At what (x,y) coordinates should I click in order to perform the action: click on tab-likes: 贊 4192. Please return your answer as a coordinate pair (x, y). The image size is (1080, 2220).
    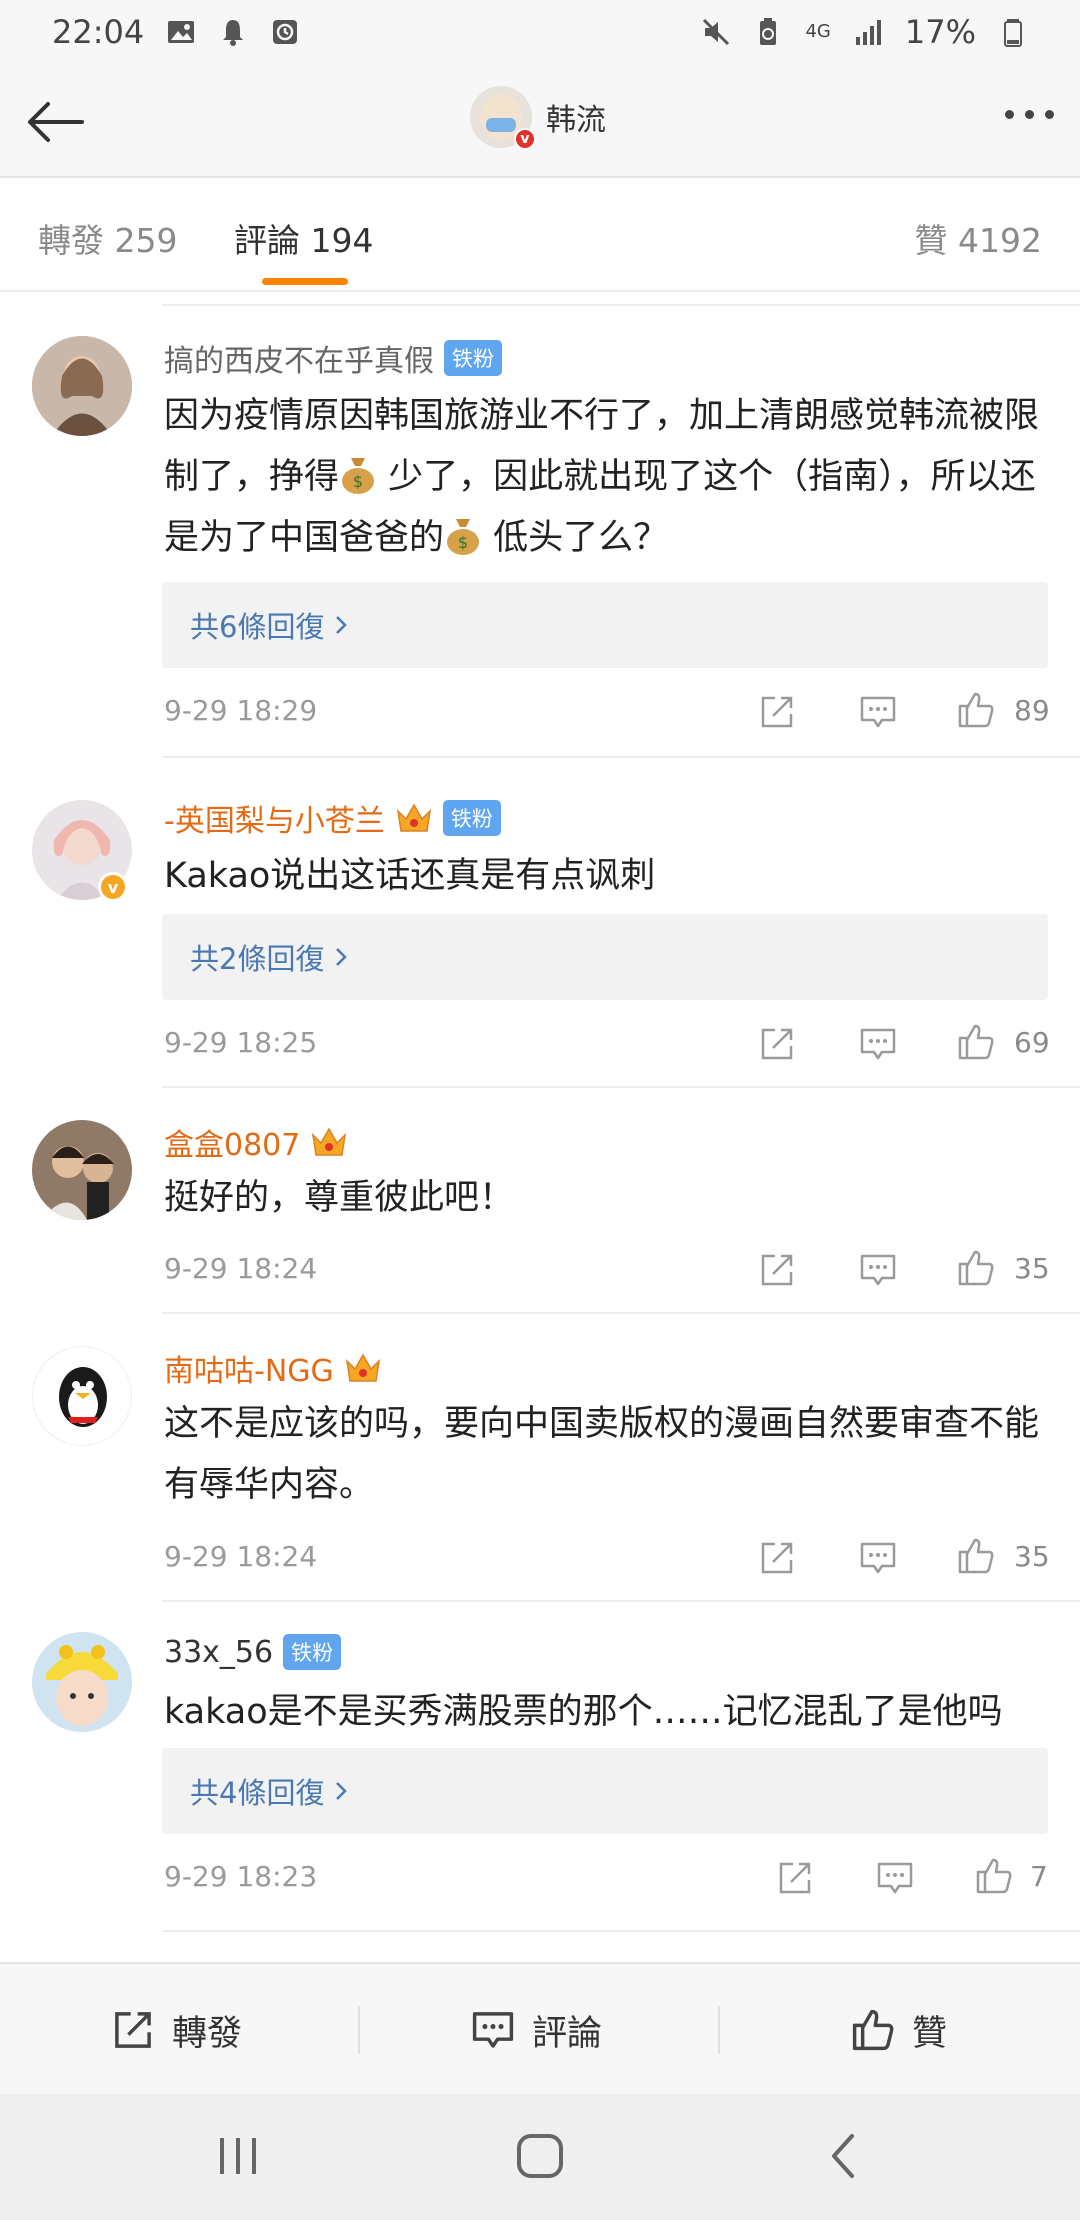
    Looking at the image, I should click on (978, 238).